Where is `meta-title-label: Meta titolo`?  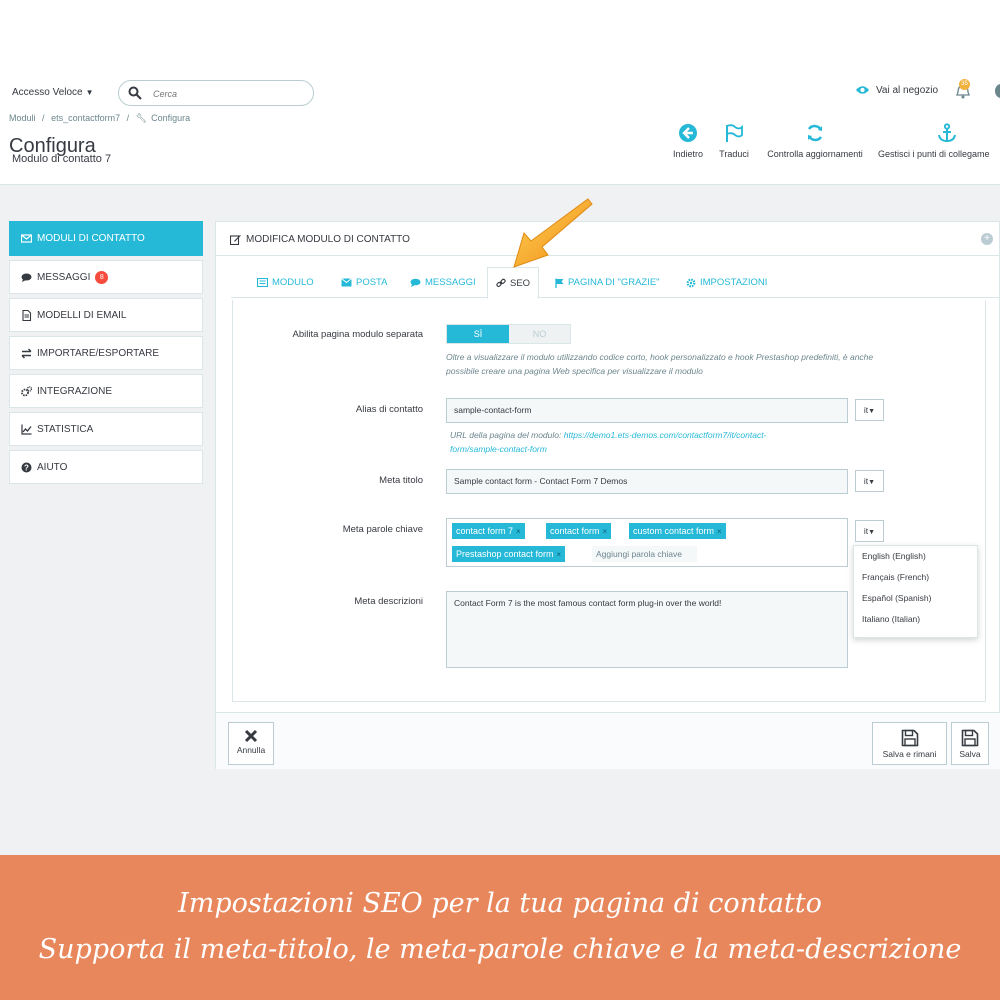 meta-title-label: Meta titolo is located at coordinates (401, 480).